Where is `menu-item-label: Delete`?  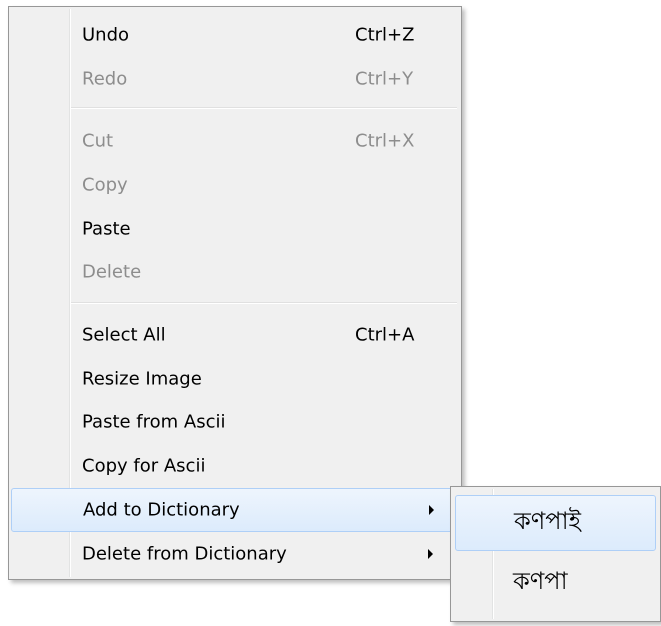 menu-item-label: Delete is located at coordinates (112, 272).